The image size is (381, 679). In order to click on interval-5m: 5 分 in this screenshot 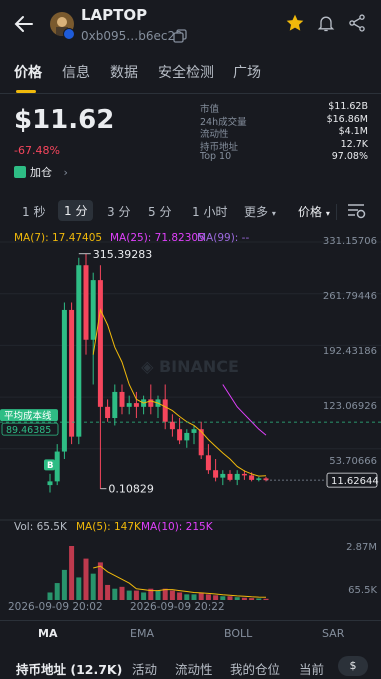, I will do `click(159, 211)`.